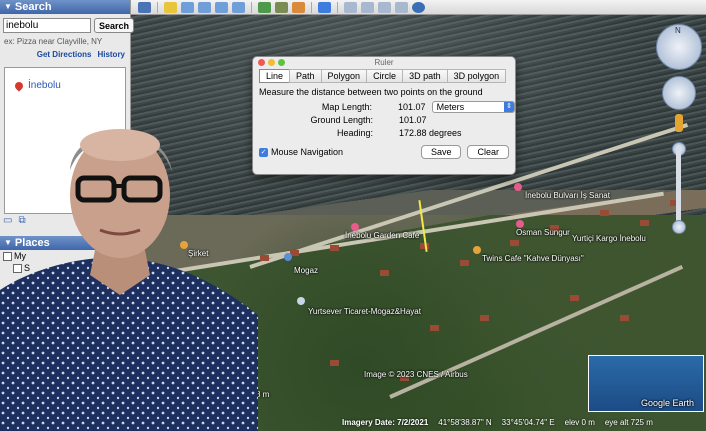 The image size is (706, 431). What do you see at coordinates (65, 7) in the screenshot?
I see `search-panel-header: ▼ Search` at bounding box center [65, 7].